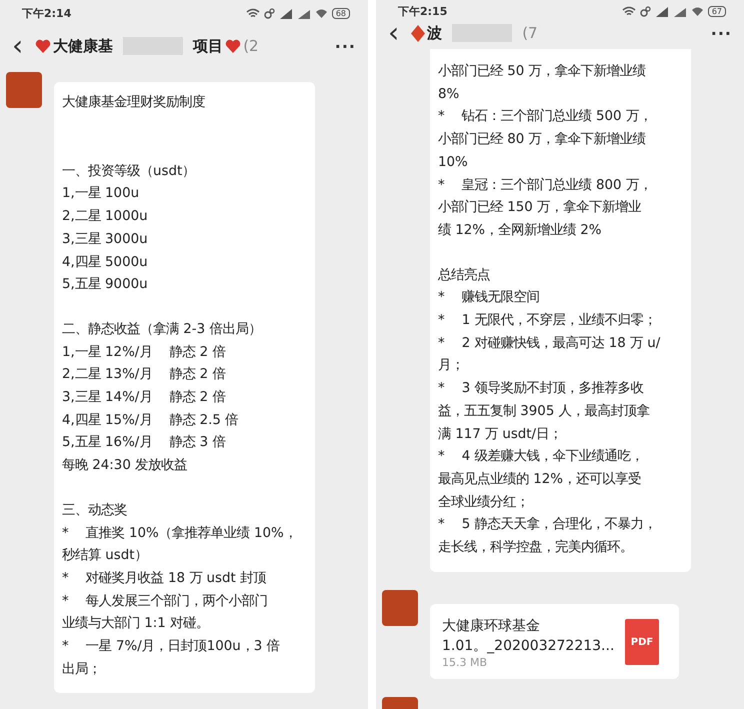  What do you see at coordinates (82, 669) in the screenshot?
I see `message-line: 出局；` at bounding box center [82, 669].